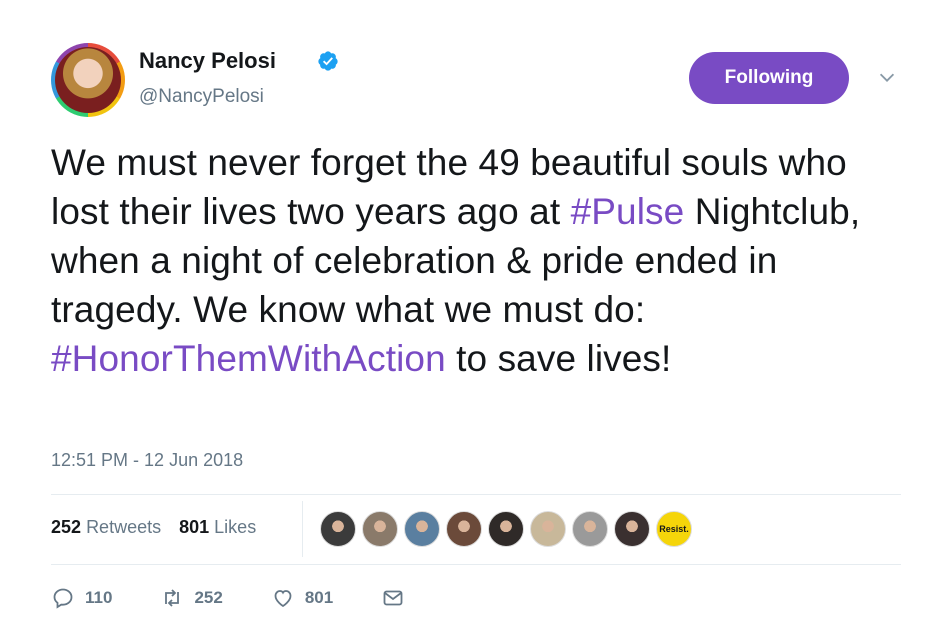  I want to click on author-handle: @NancyPelosi, so click(201, 97).